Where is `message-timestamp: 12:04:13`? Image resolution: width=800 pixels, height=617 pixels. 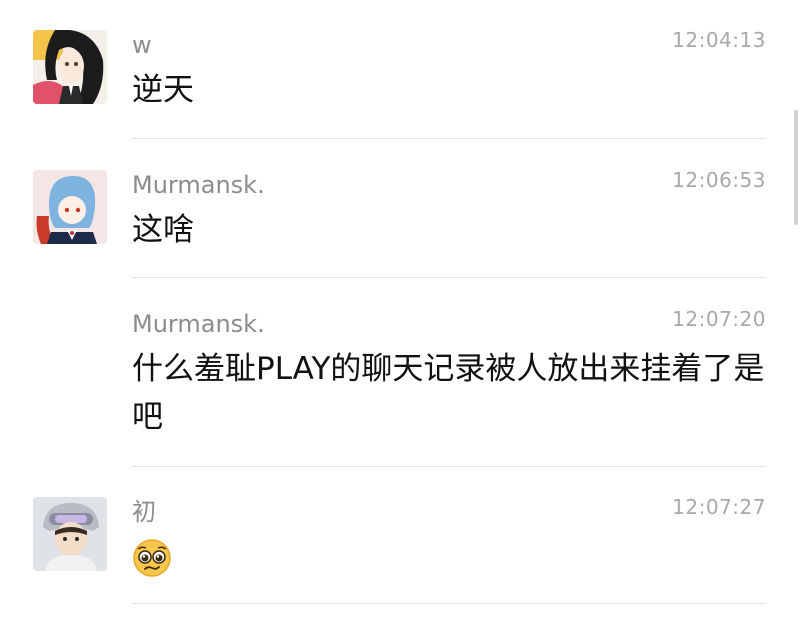
message-timestamp: 12:04:13 is located at coordinates (719, 40).